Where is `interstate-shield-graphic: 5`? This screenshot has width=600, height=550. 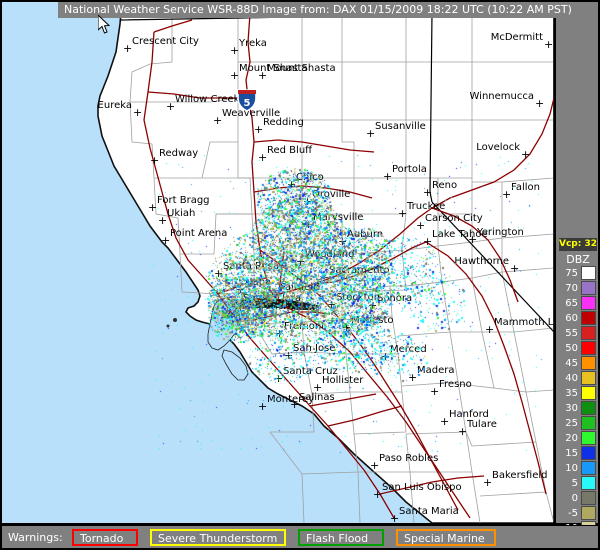
interstate-shield-graphic: 5 is located at coordinates (247, 100).